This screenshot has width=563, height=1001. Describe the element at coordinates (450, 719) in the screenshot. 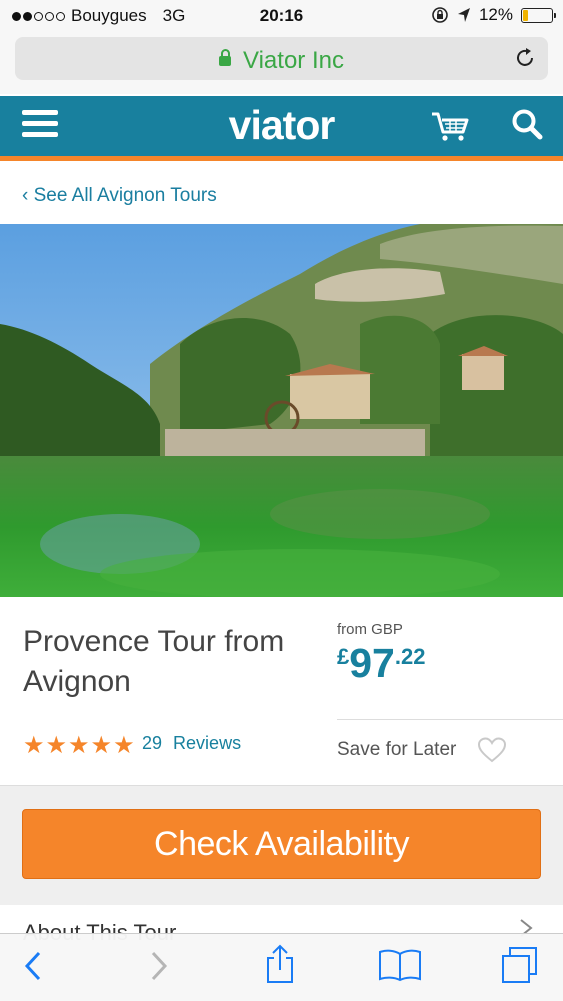

I see `divider` at that location.